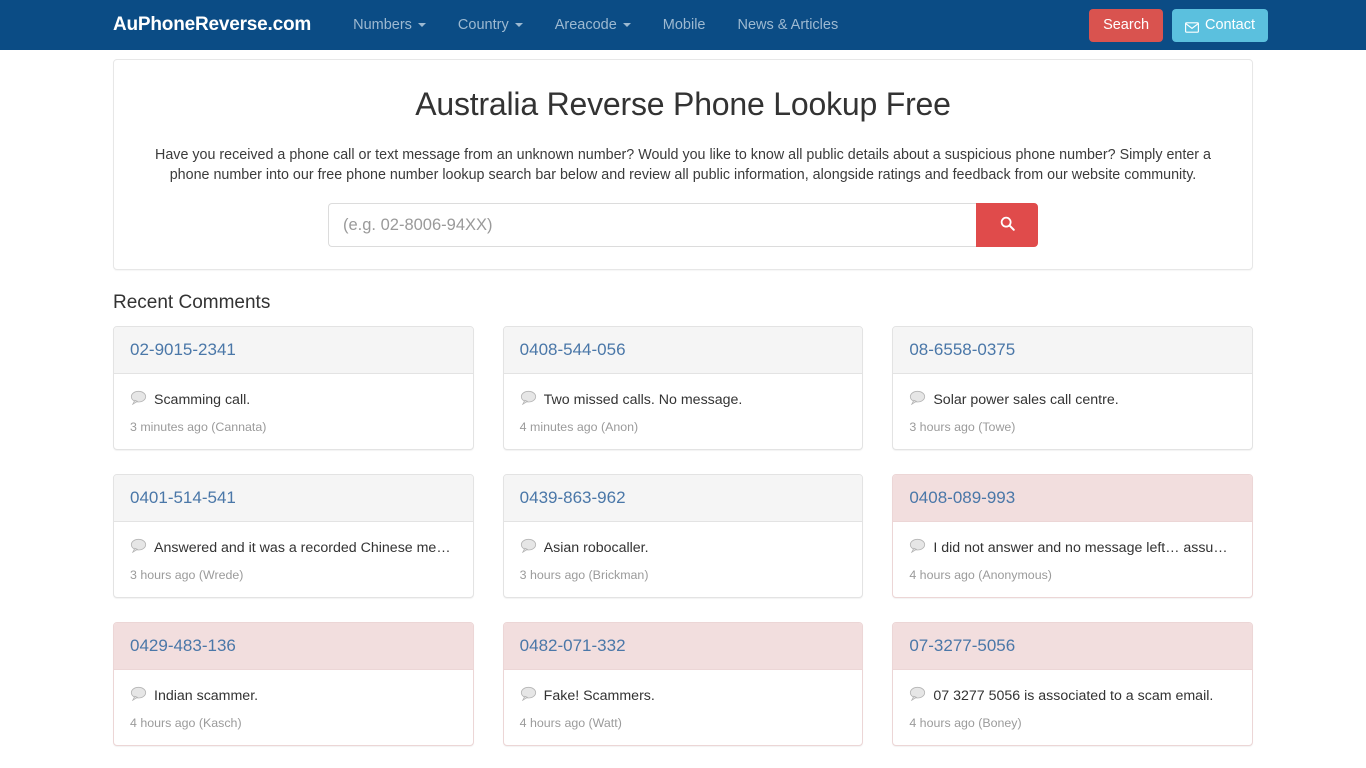 The height and width of the screenshot is (768, 1366). What do you see at coordinates (585, 25) in the screenshot?
I see `nav-link-areacode-label: Areacode` at bounding box center [585, 25].